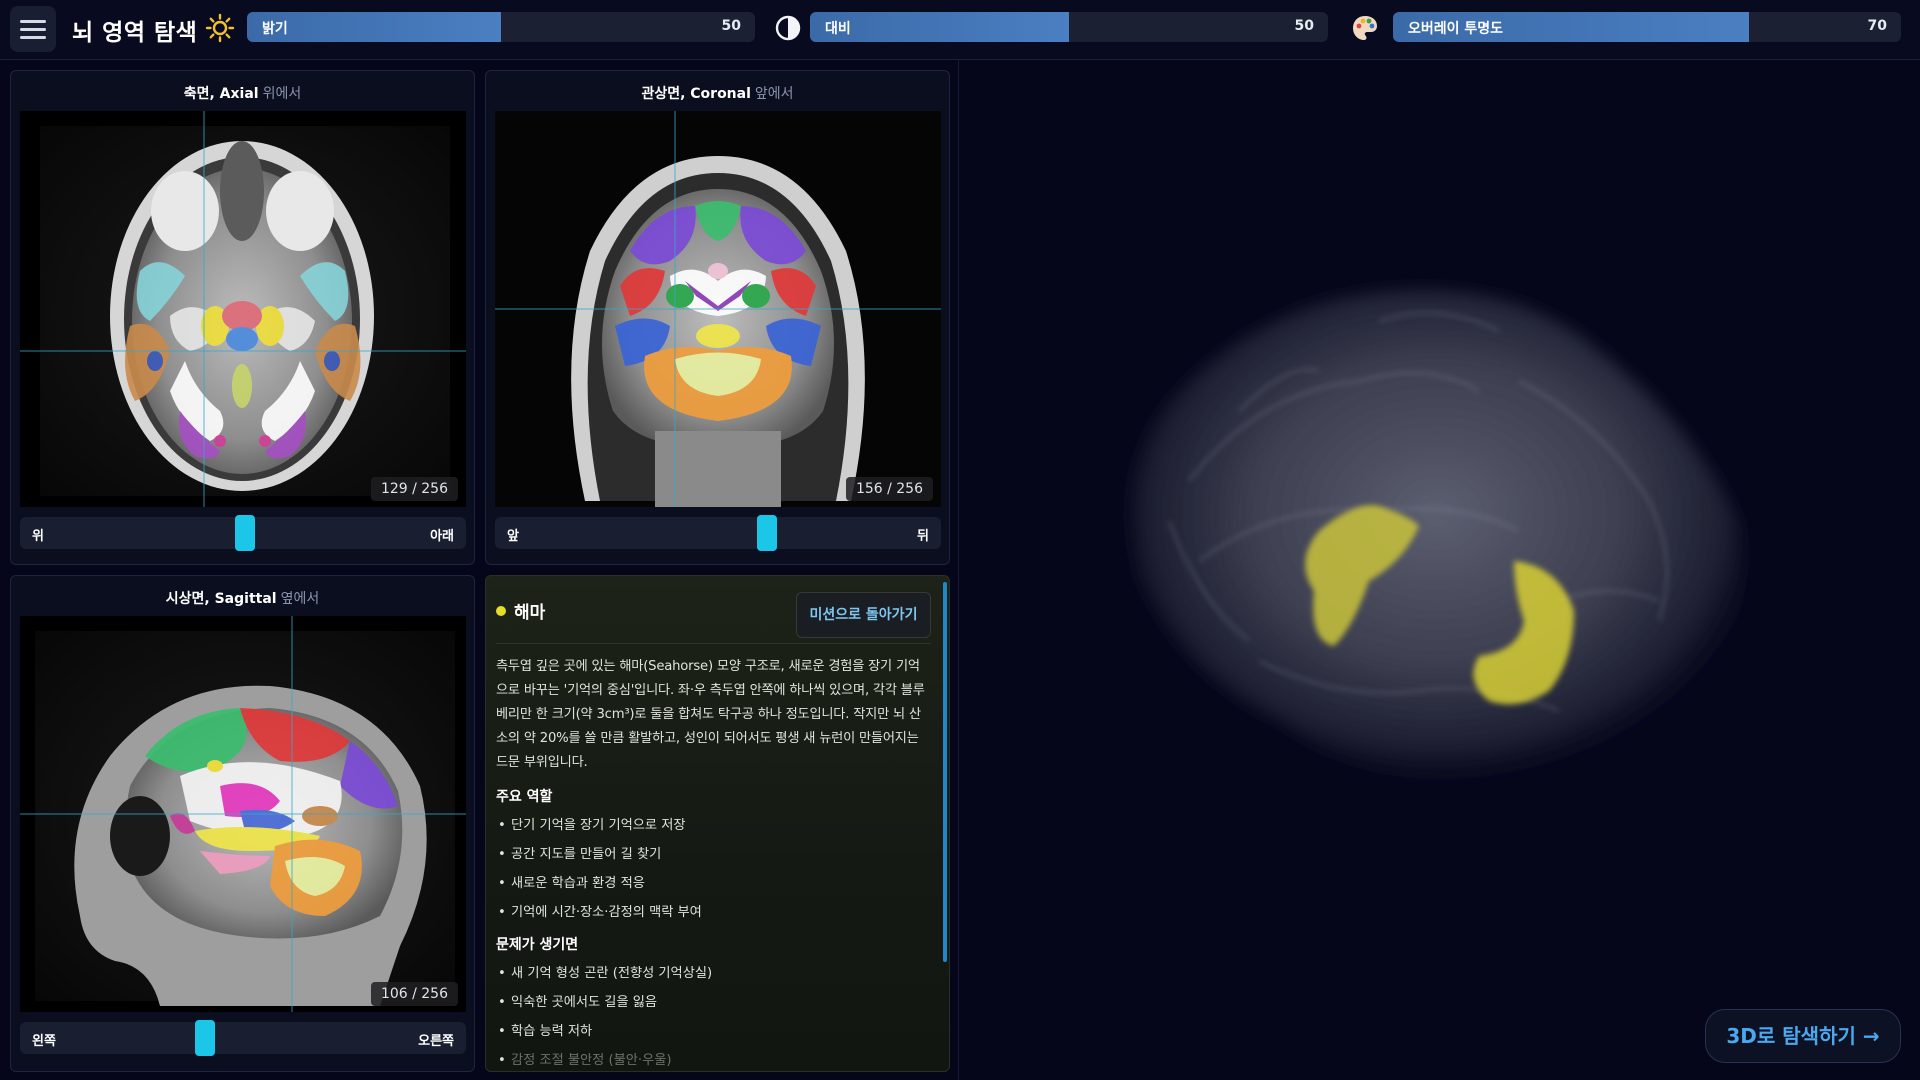 The image size is (1920, 1080). I want to click on coronal-mri-image, so click(718, 309).